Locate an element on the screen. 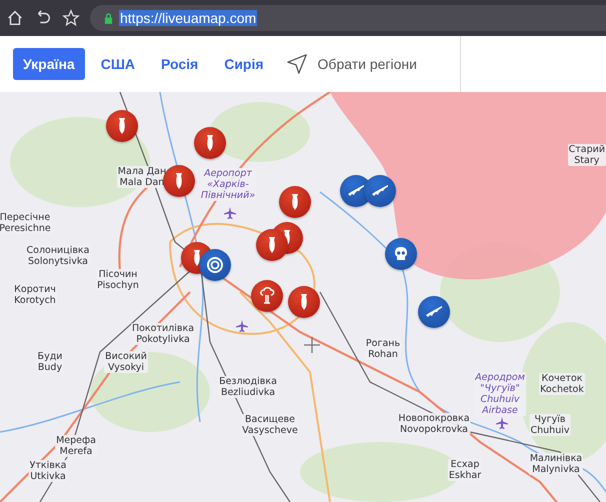 The image size is (606, 502). region-tab: Сирія is located at coordinates (244, 64).